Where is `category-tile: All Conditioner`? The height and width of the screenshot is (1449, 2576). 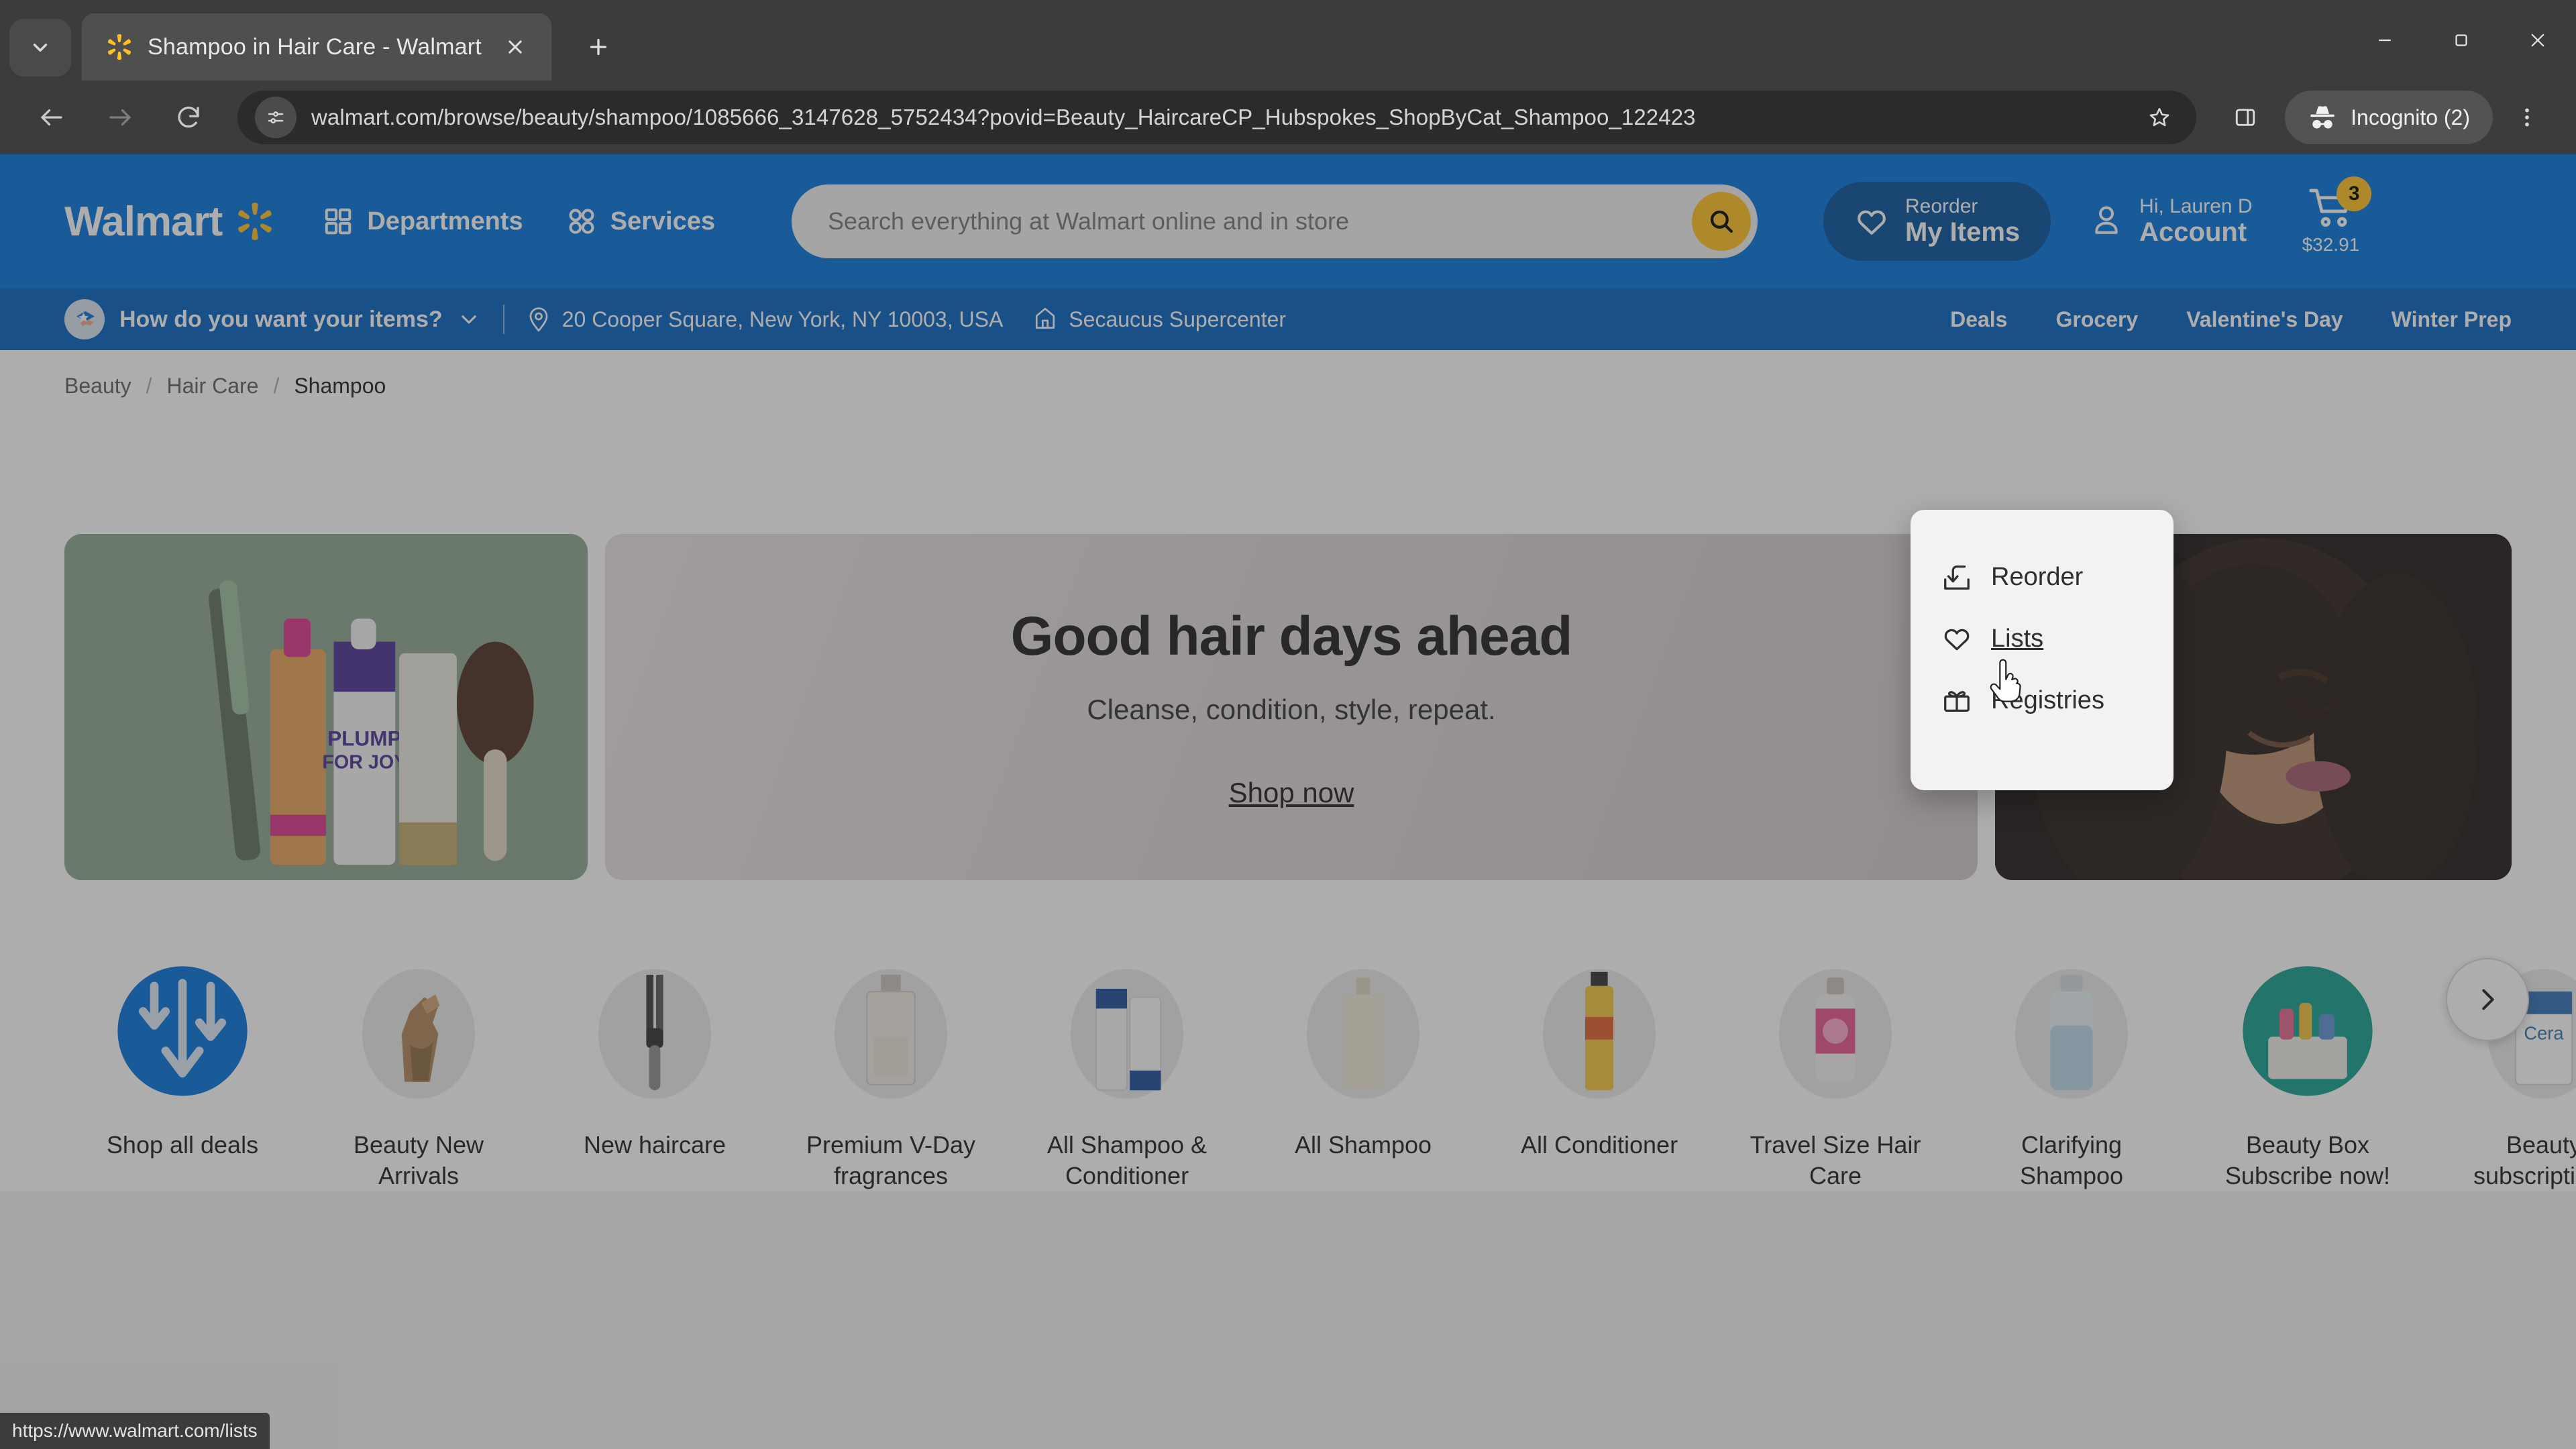 category-tile: All Conditioner is located at coordinates (1599, 1061).